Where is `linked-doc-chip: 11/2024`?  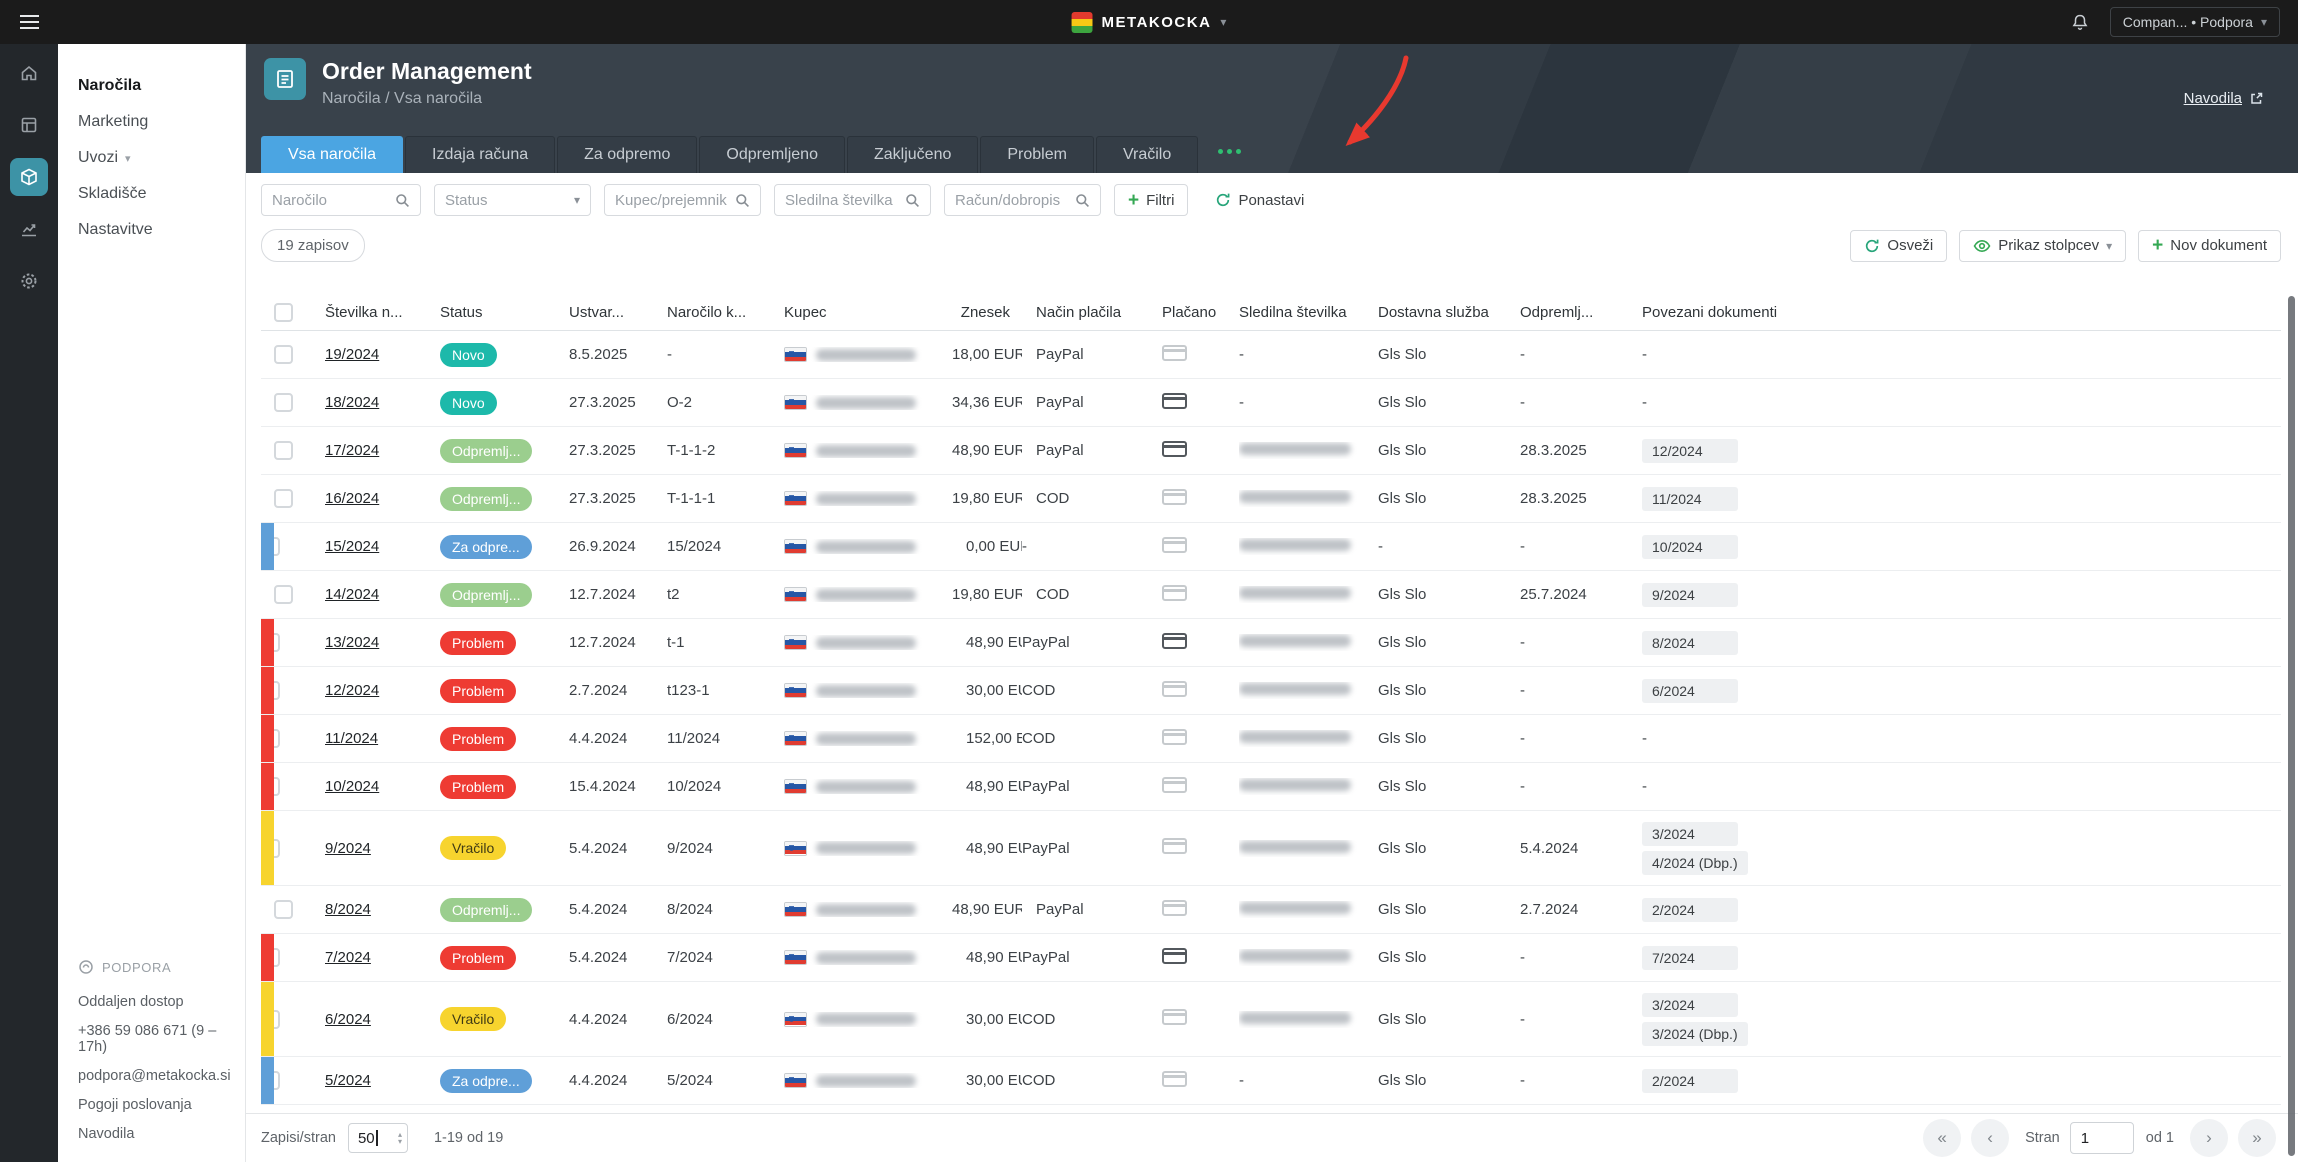
linked-doc-chip: 11/2024 is located at coordinates (1690, 498).